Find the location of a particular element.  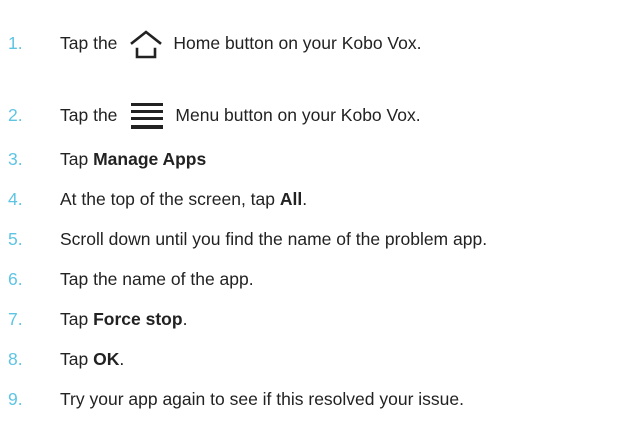

step-text-pre: At the top of the screen, tap is located at coordinates (167, 199).